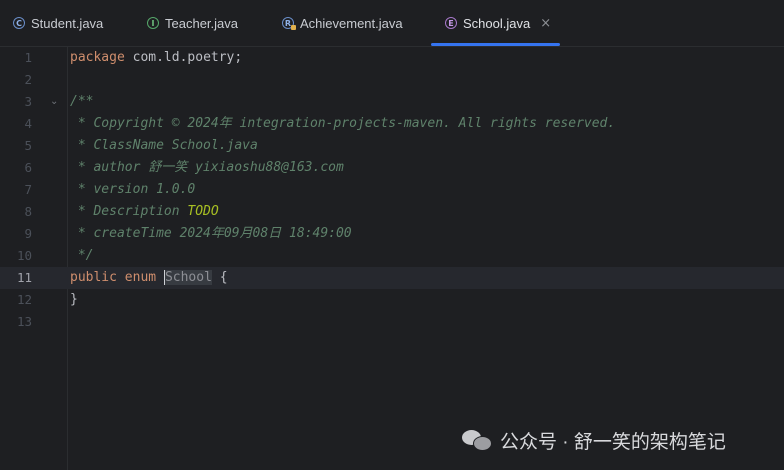  I want to click on tab-label: Student.java, so click(67, 23).